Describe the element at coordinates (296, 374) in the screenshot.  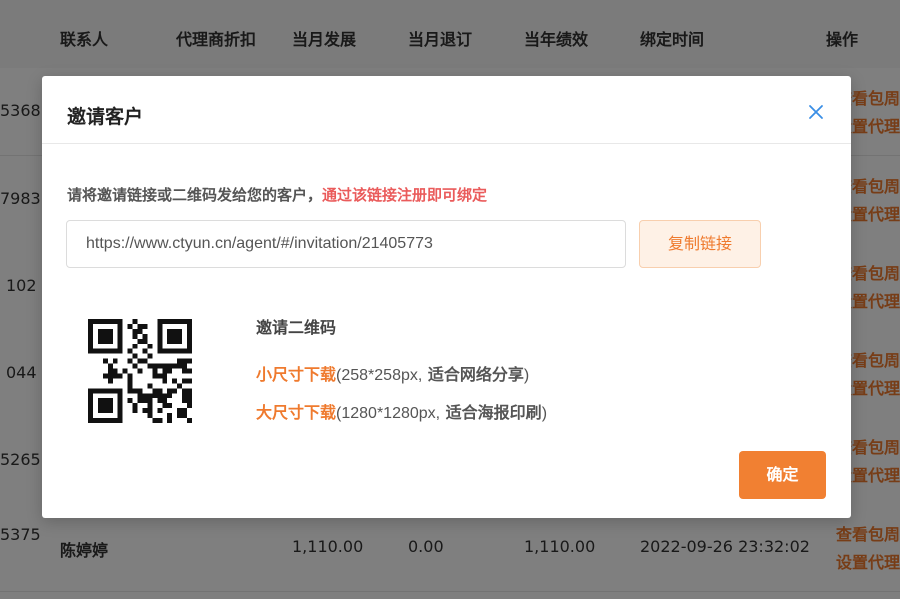
I see `small-download-link: 小尺寸下载` at that location.